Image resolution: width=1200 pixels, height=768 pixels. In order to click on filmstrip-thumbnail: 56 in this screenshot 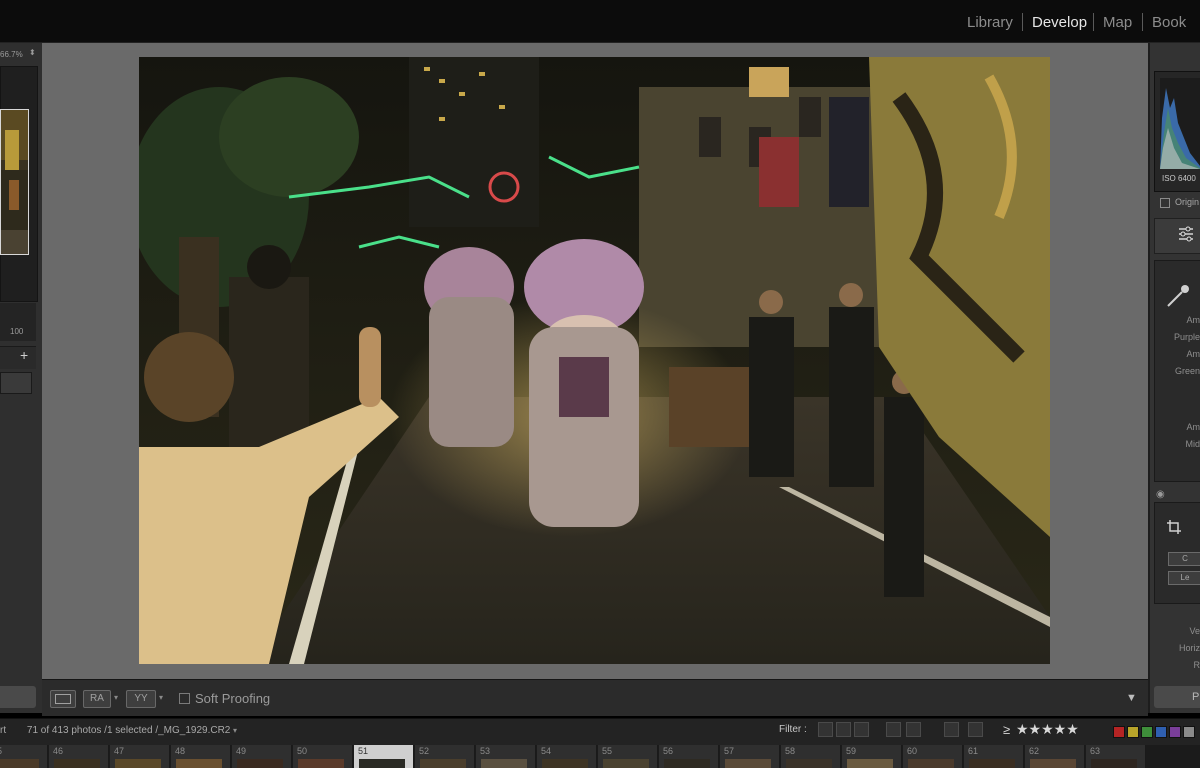, I will do `click(689, 756)`.